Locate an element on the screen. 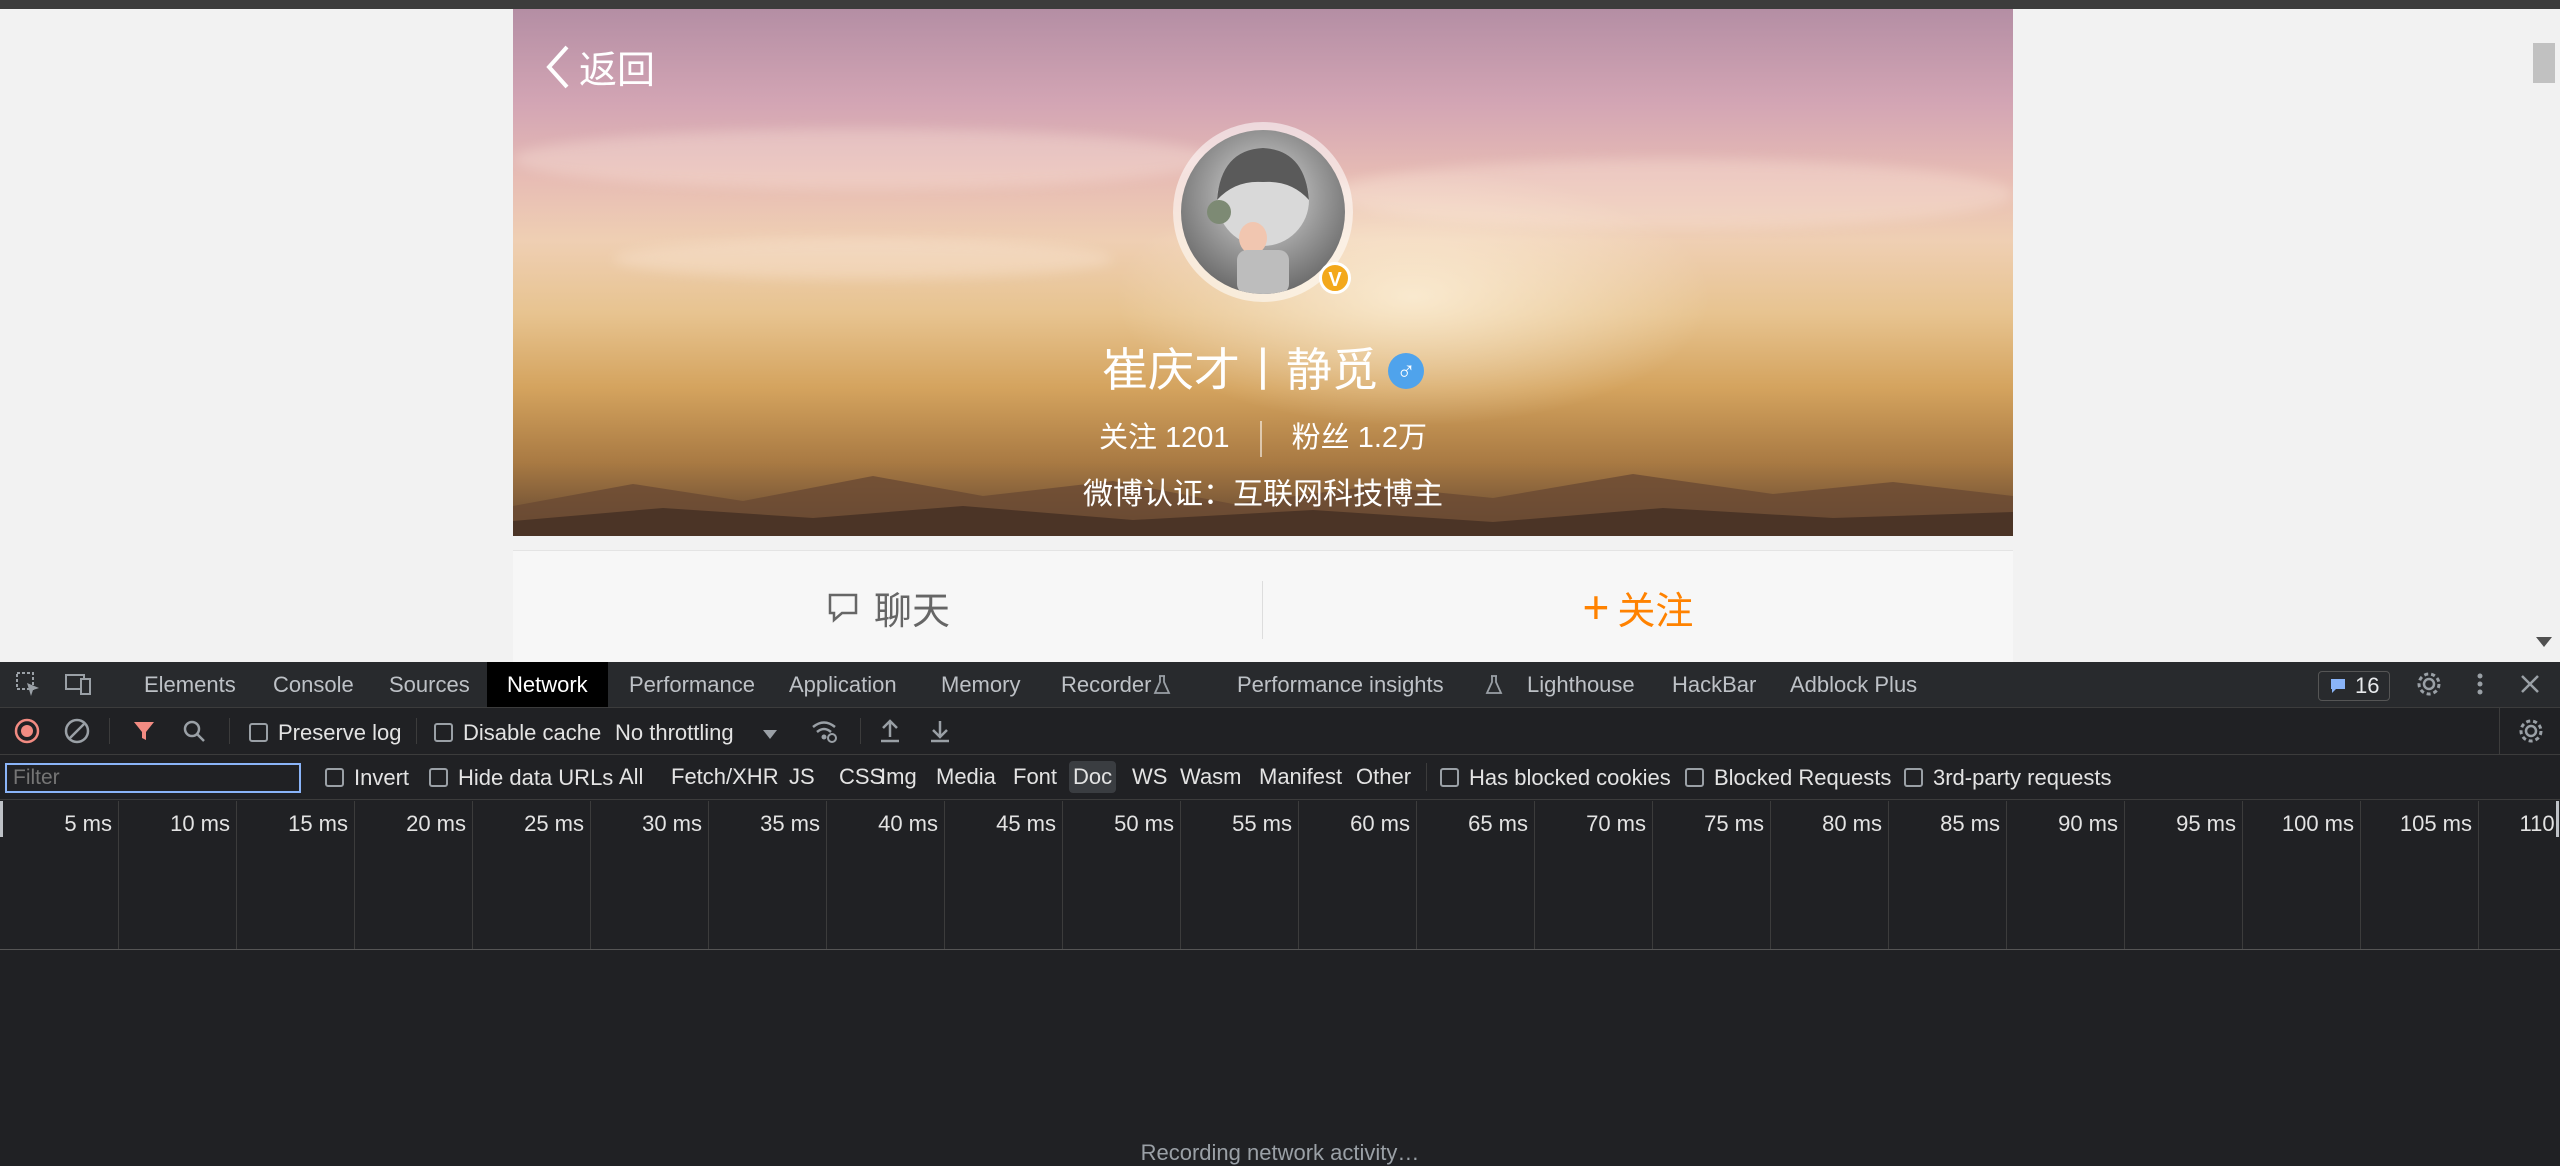  clear-icon is located at coordinates (77, 731).